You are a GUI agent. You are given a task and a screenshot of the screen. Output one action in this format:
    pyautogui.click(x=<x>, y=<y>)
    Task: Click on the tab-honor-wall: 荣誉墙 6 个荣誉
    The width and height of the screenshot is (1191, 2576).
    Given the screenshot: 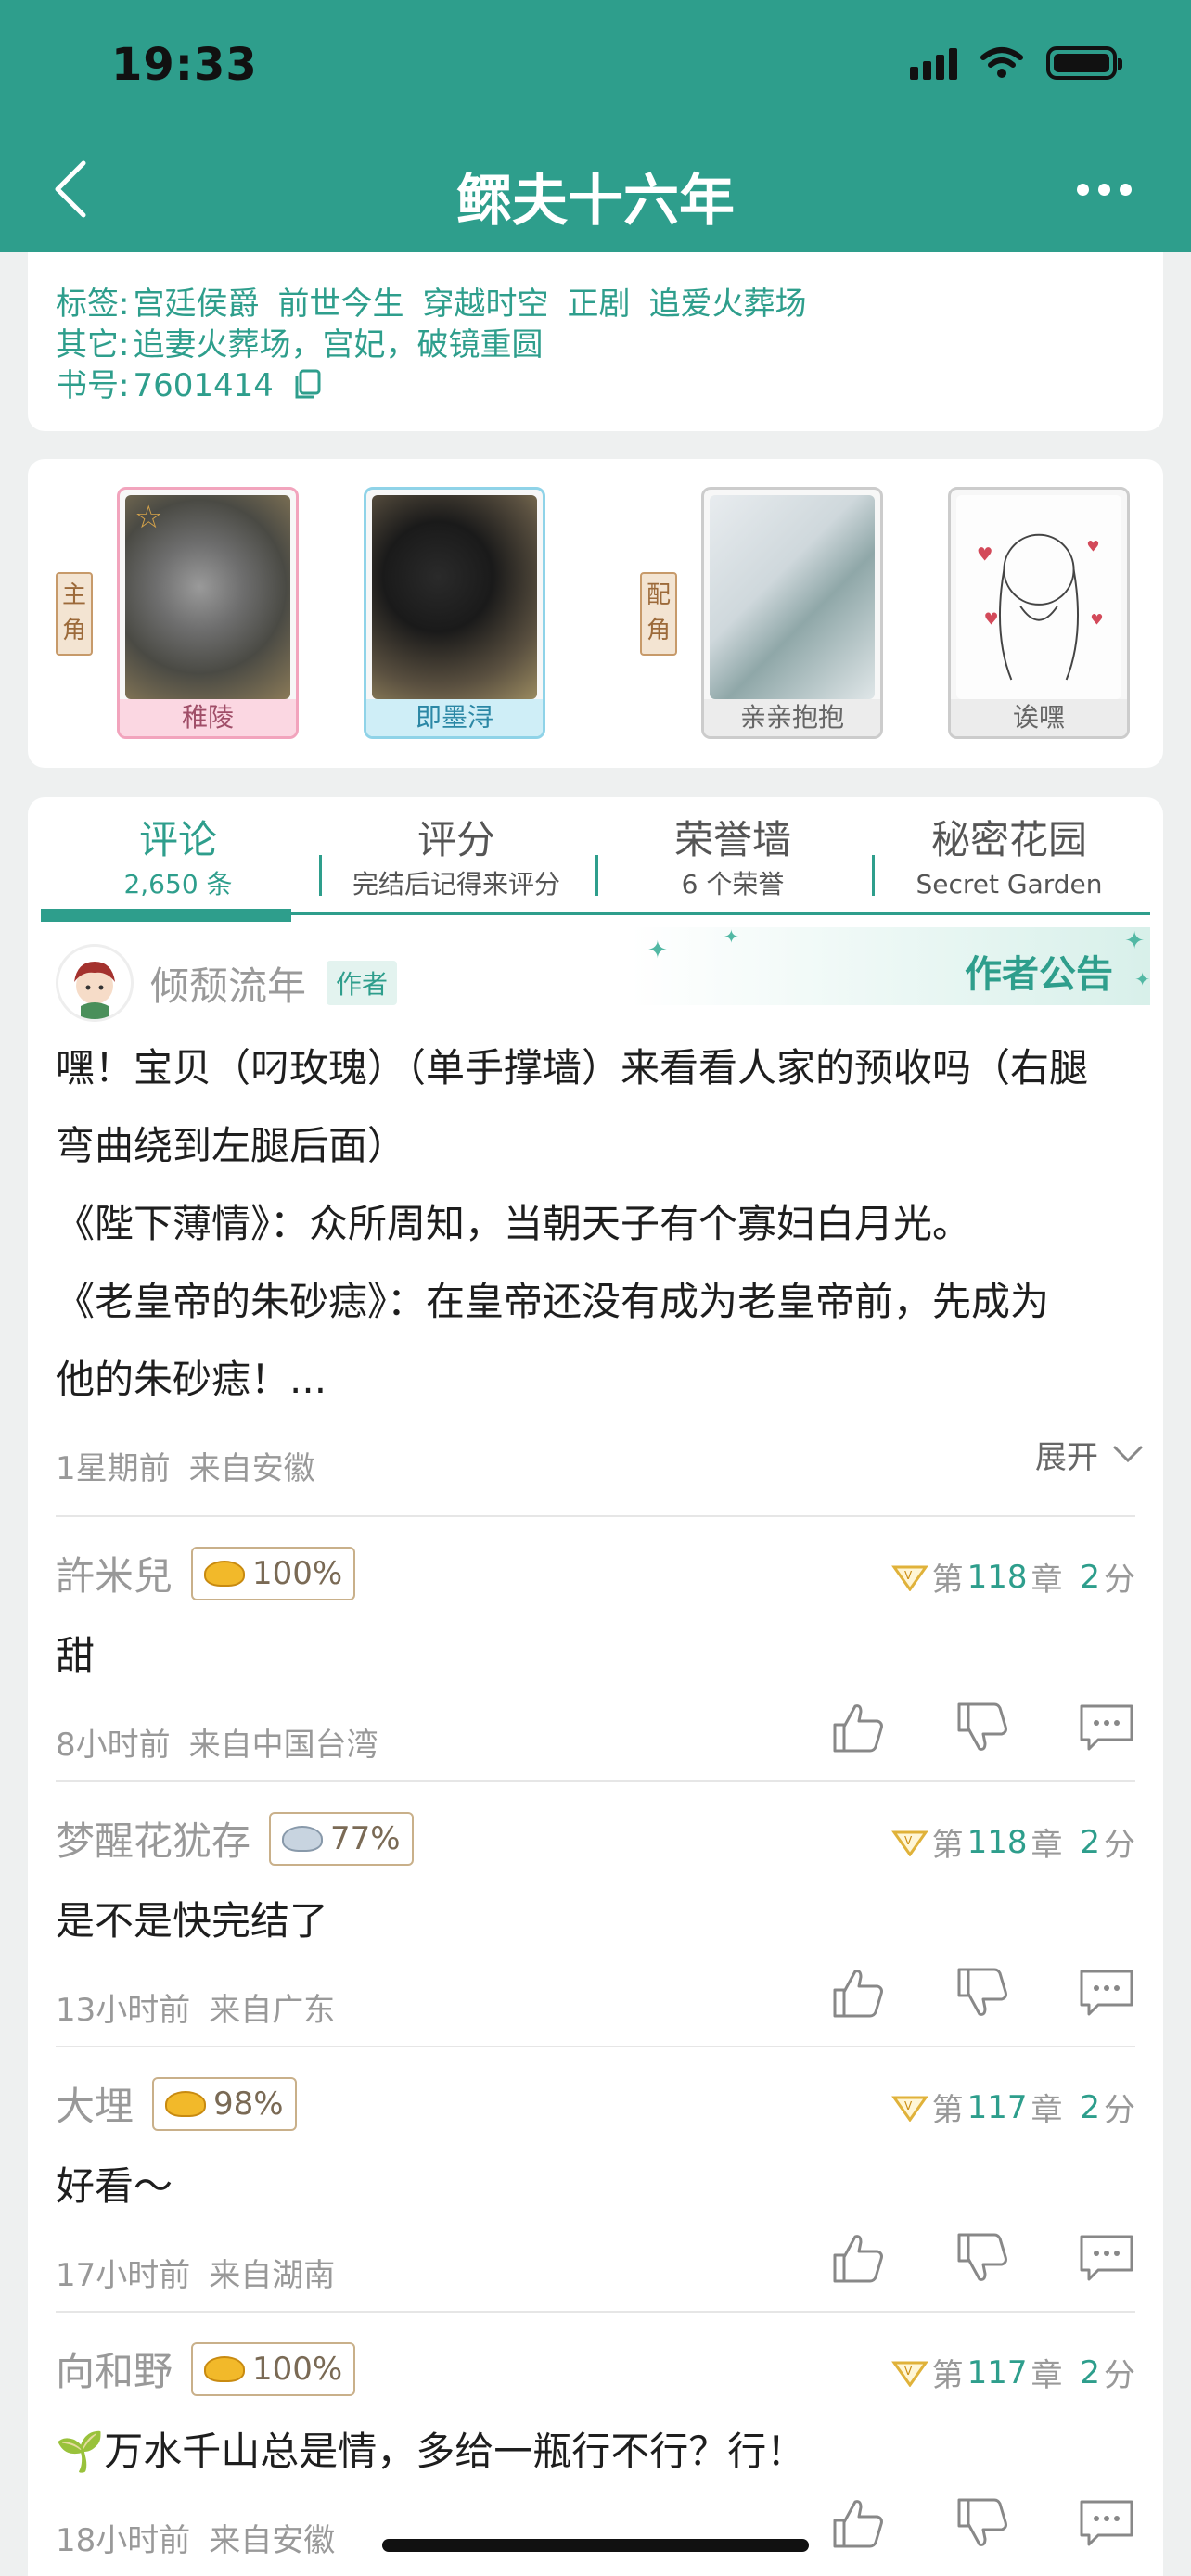 What is the action you would take?
    pyautogui.click(x=733, y=859)
    